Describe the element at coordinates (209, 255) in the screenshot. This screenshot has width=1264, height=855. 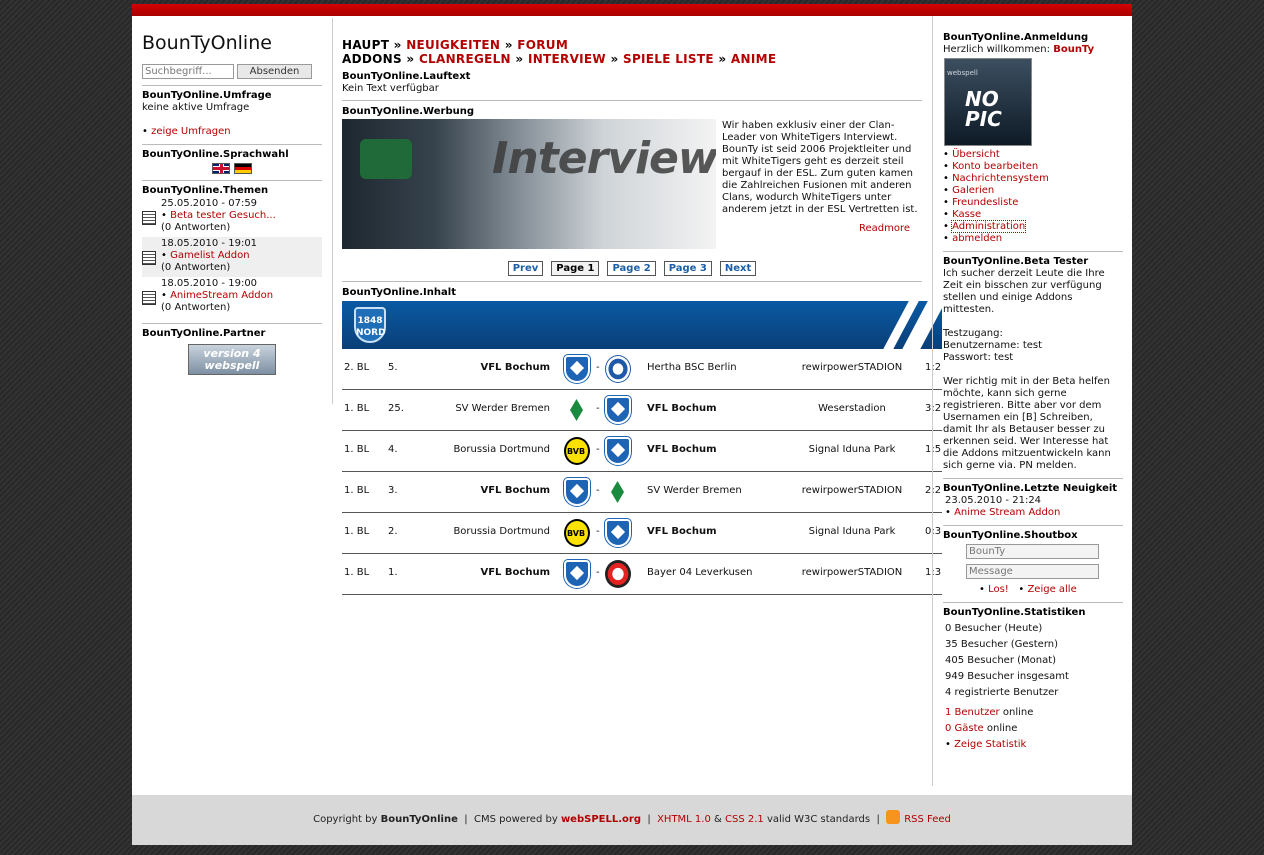
I see `topic-link: Gamelist Addon` at that location.